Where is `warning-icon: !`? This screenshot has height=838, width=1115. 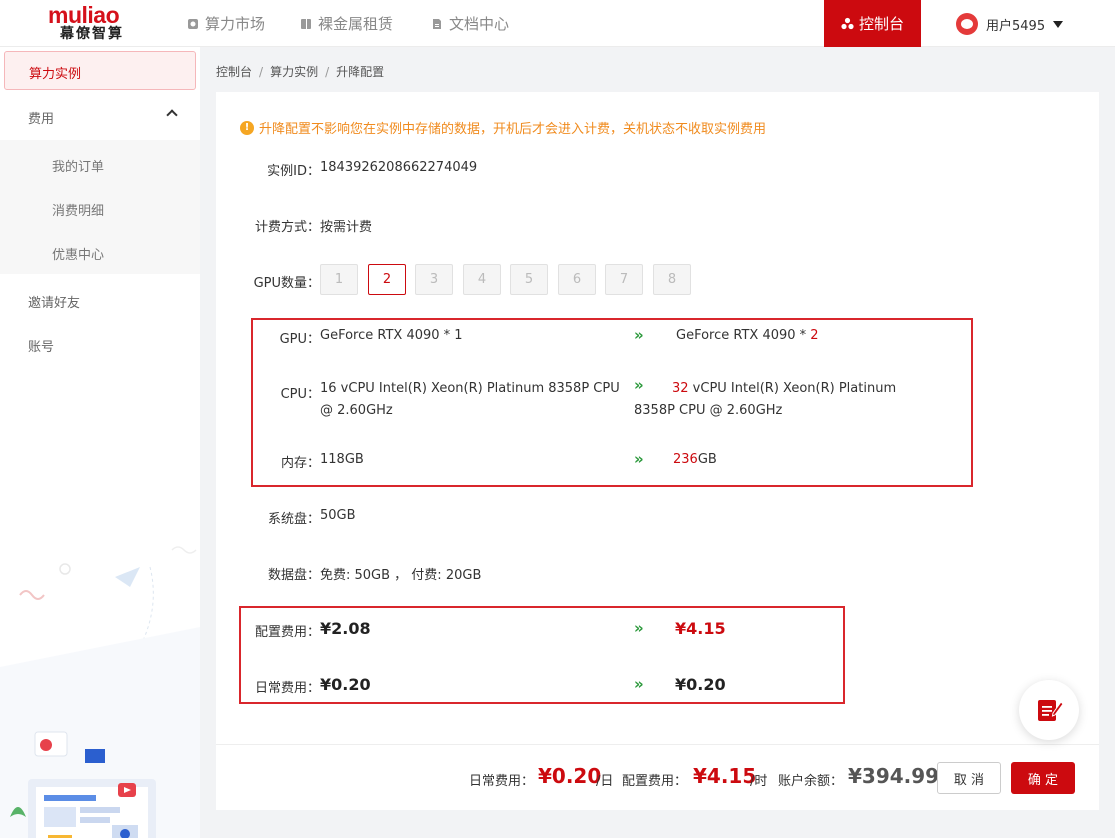 warning-icon: ! is located at coordinates (247, 127).